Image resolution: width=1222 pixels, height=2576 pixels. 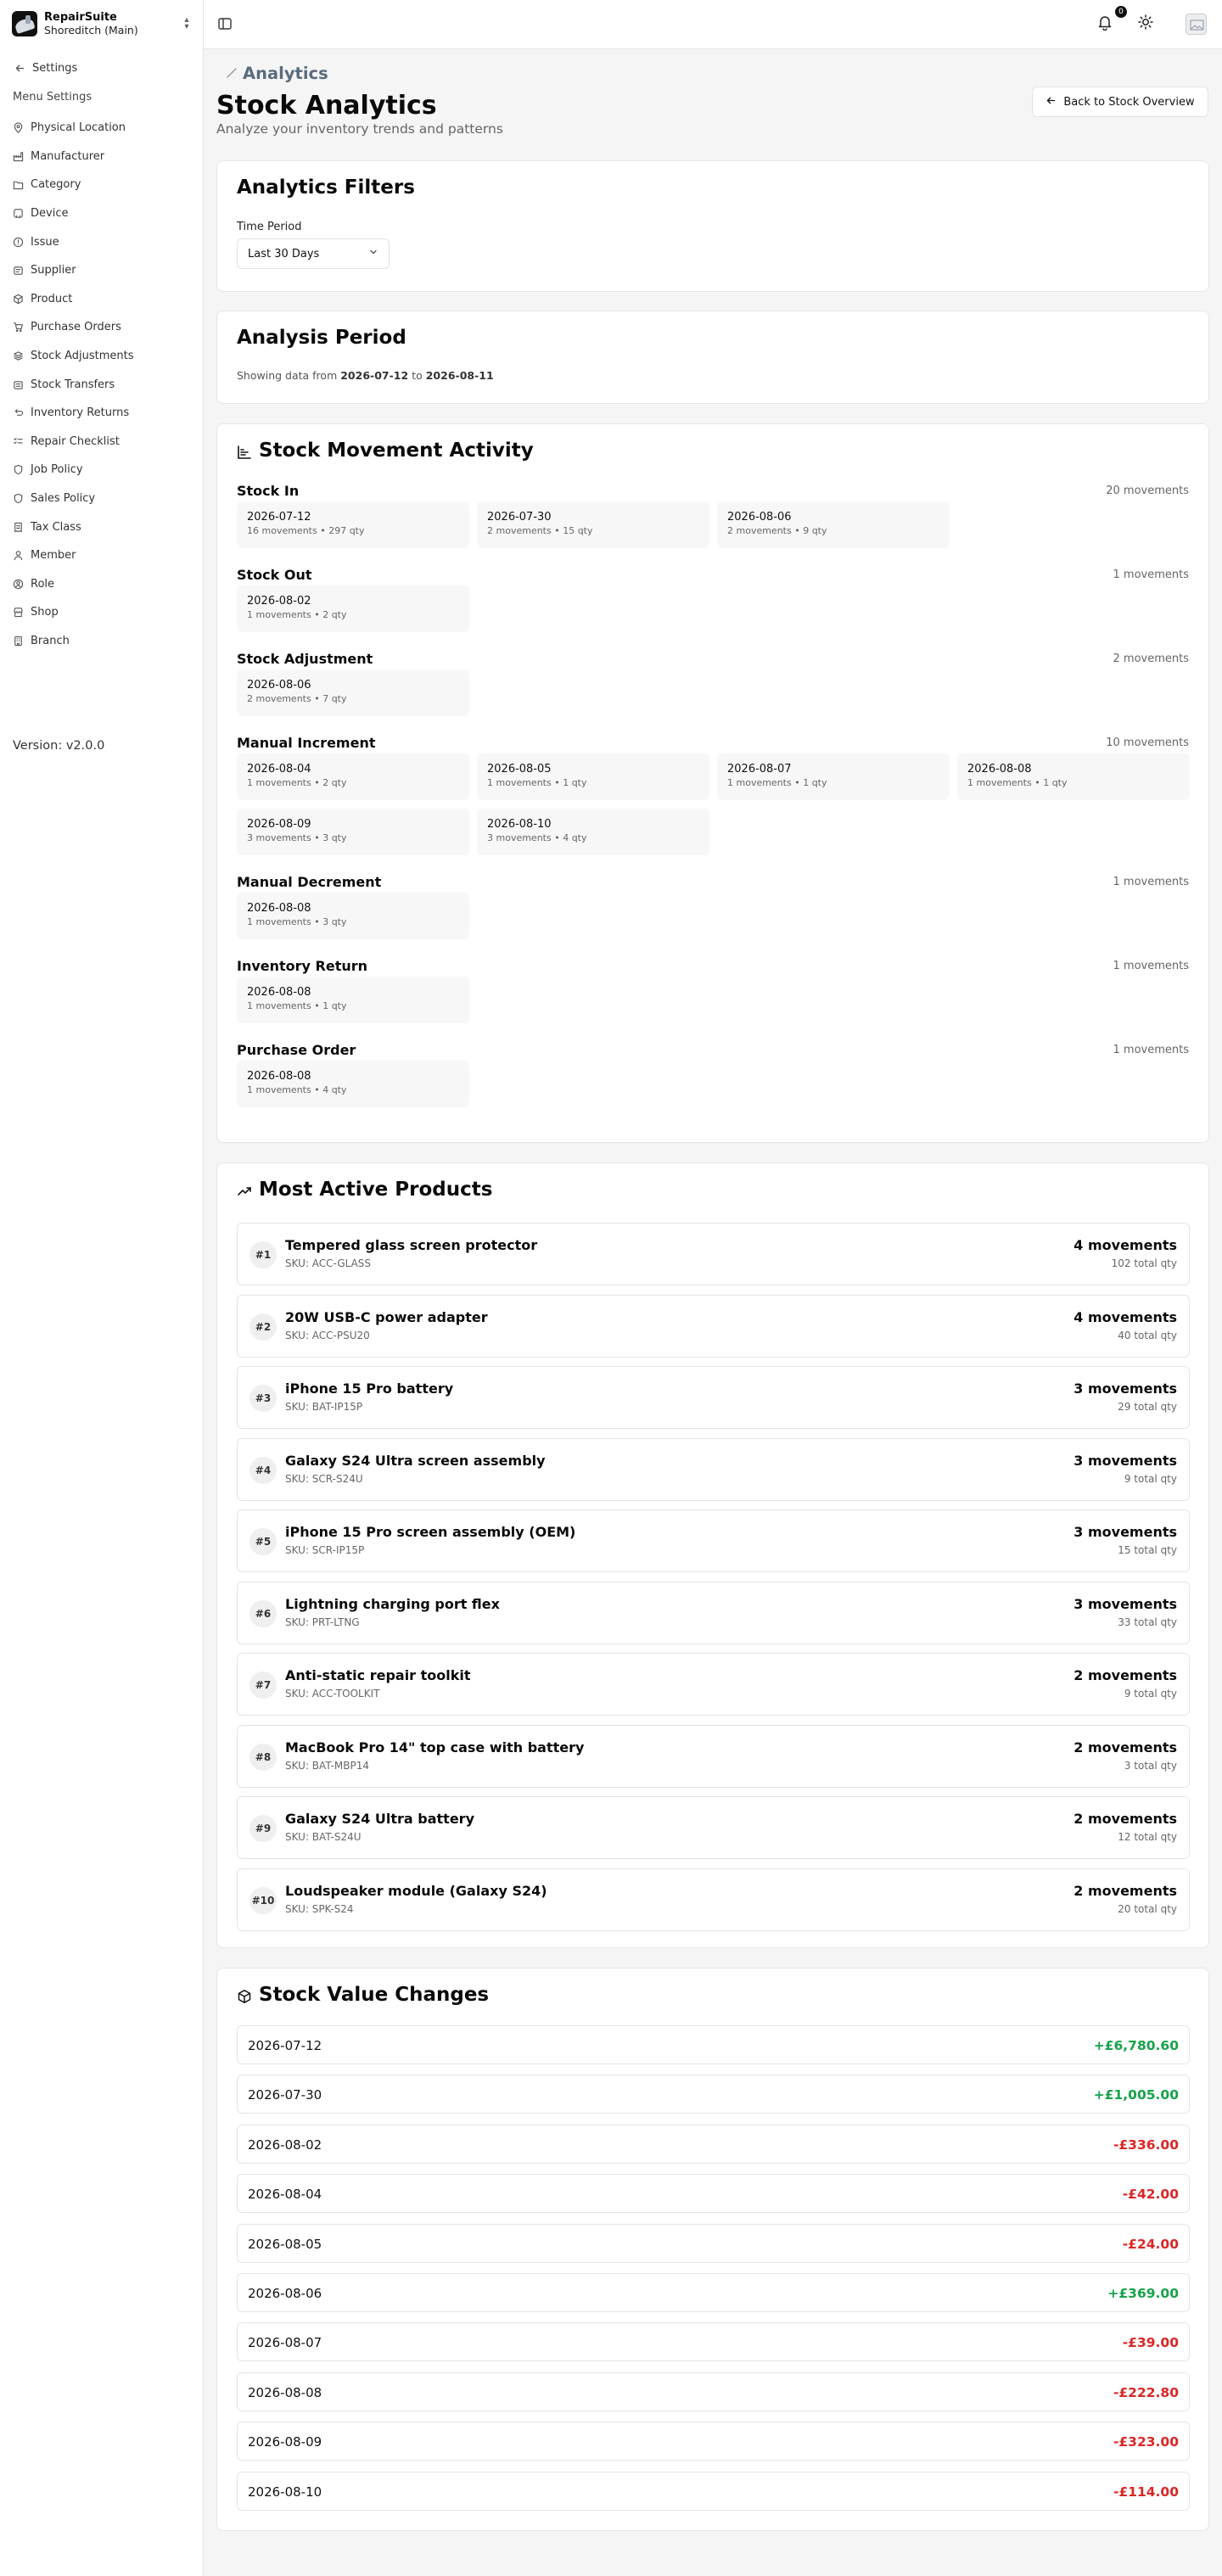 What do you see at coordinates (285, 2492) in the screenshot?
I see `value-change-date: 2026-08-10` at bounding box center [285, 2492].